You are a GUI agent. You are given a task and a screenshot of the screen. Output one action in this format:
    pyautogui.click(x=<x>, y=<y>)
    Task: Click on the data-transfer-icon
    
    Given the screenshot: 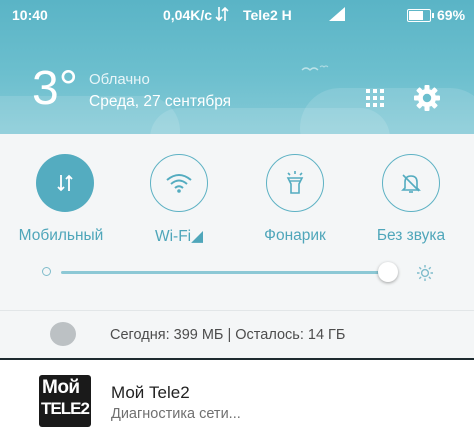 What is the action you would take?
    pyautogui.click(x=65, y=183)
    